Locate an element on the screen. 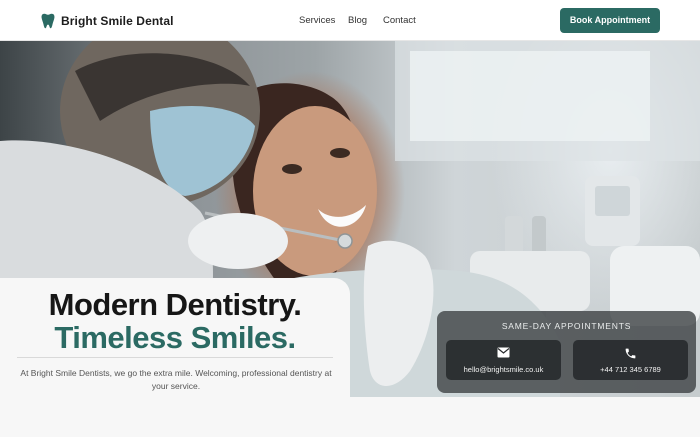 This screenshot has width=700, height=437. divider is located at coordinates (175, 357).